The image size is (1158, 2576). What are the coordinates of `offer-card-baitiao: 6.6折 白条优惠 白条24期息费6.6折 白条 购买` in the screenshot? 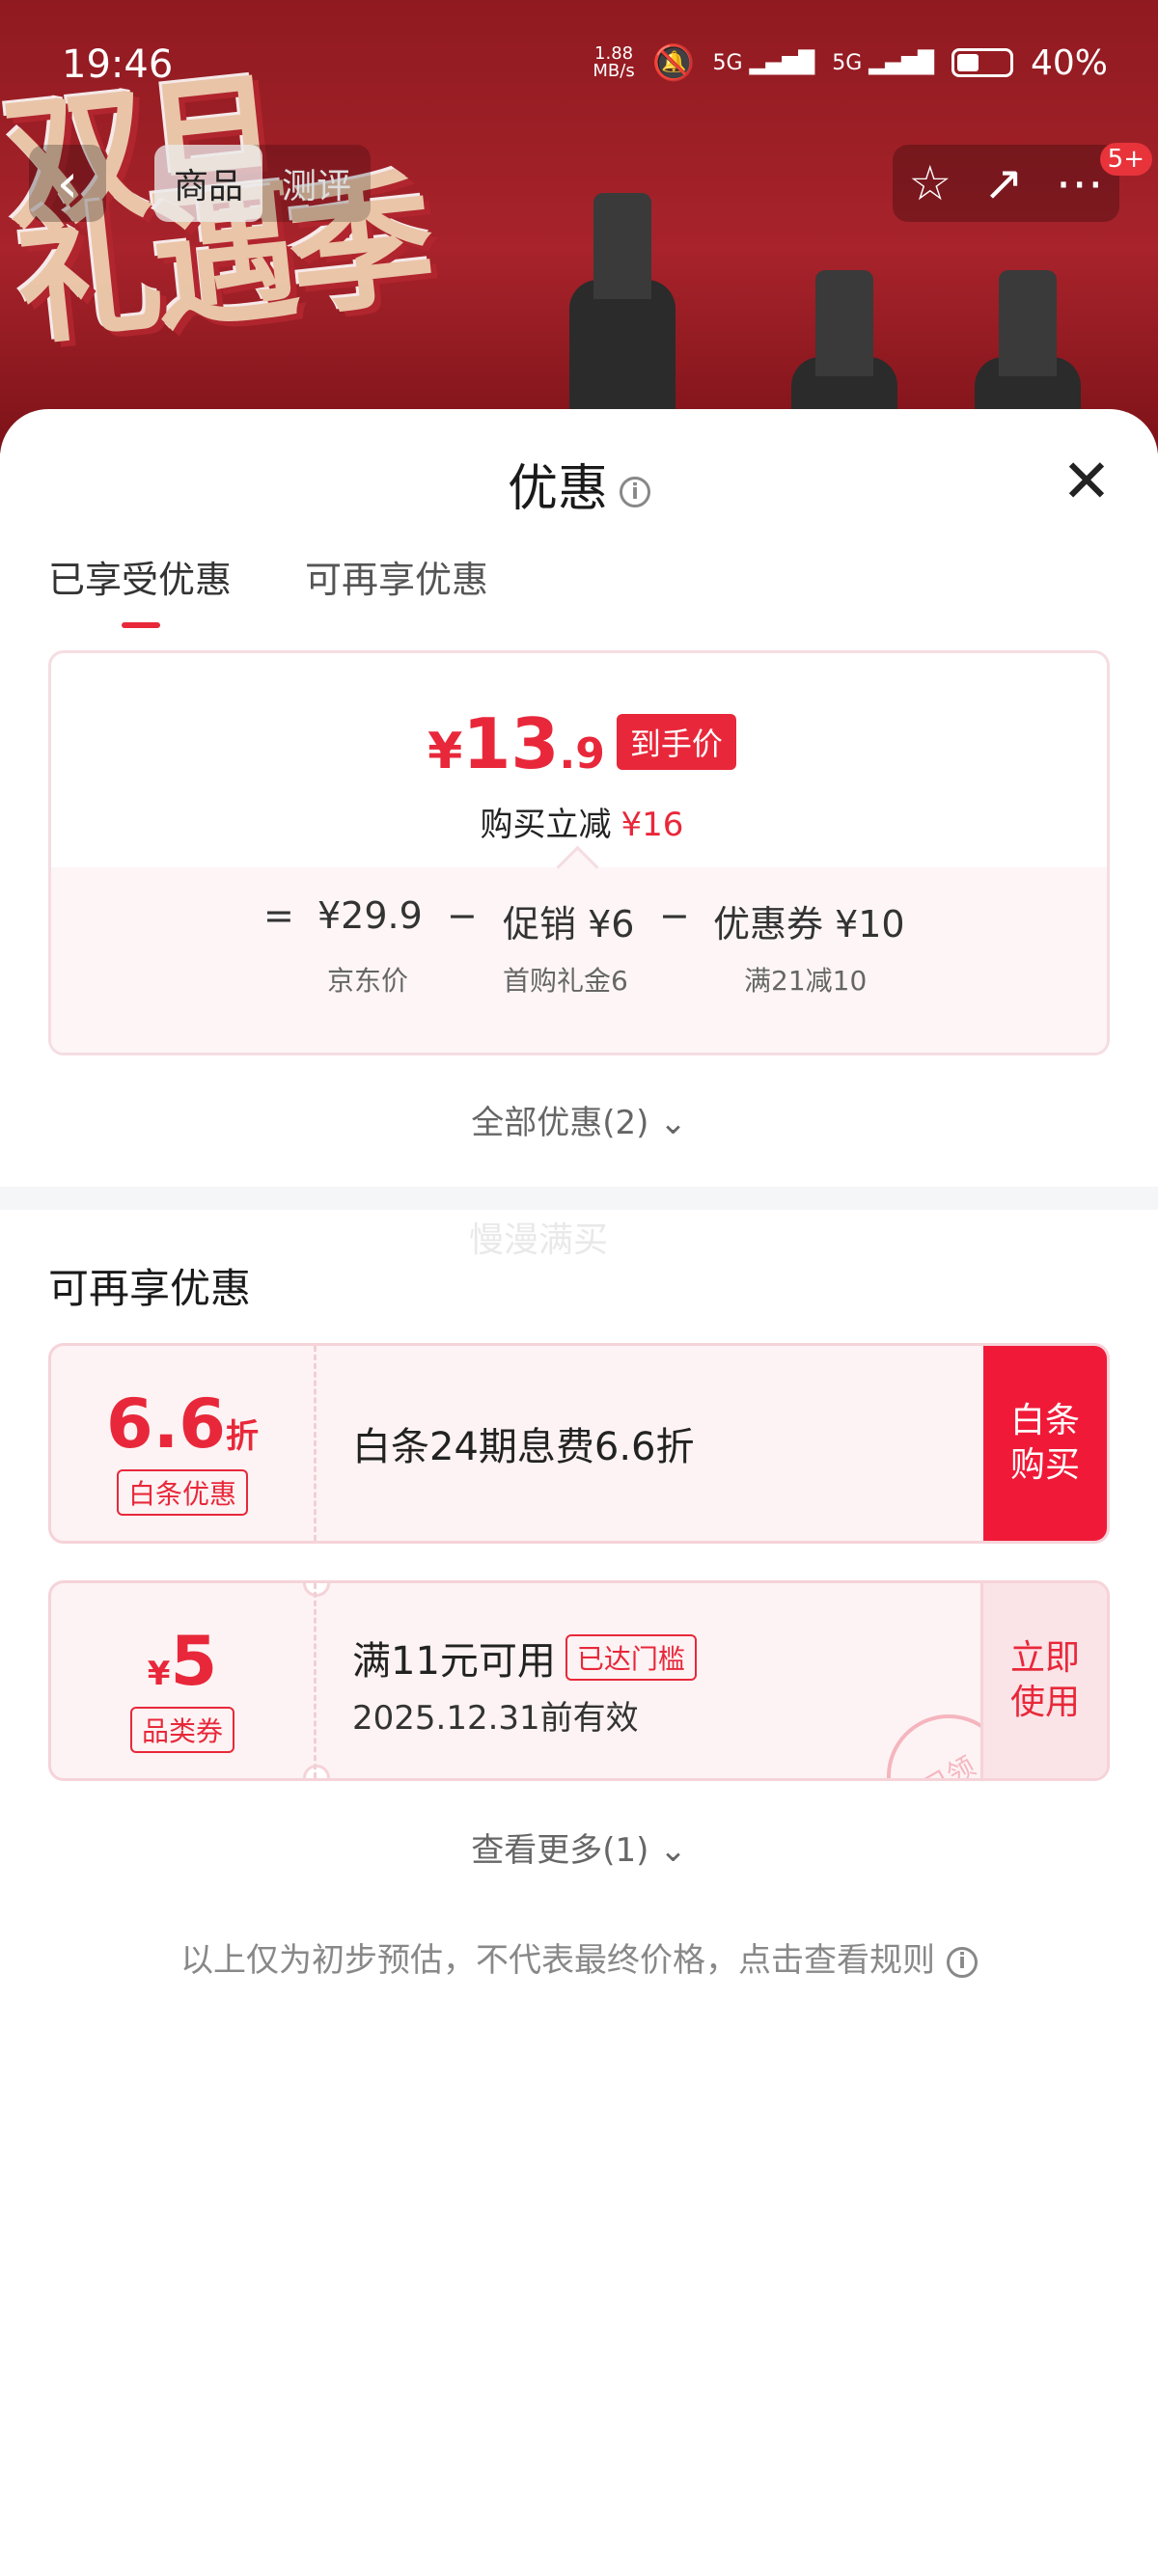 It's located at (579, 1444).